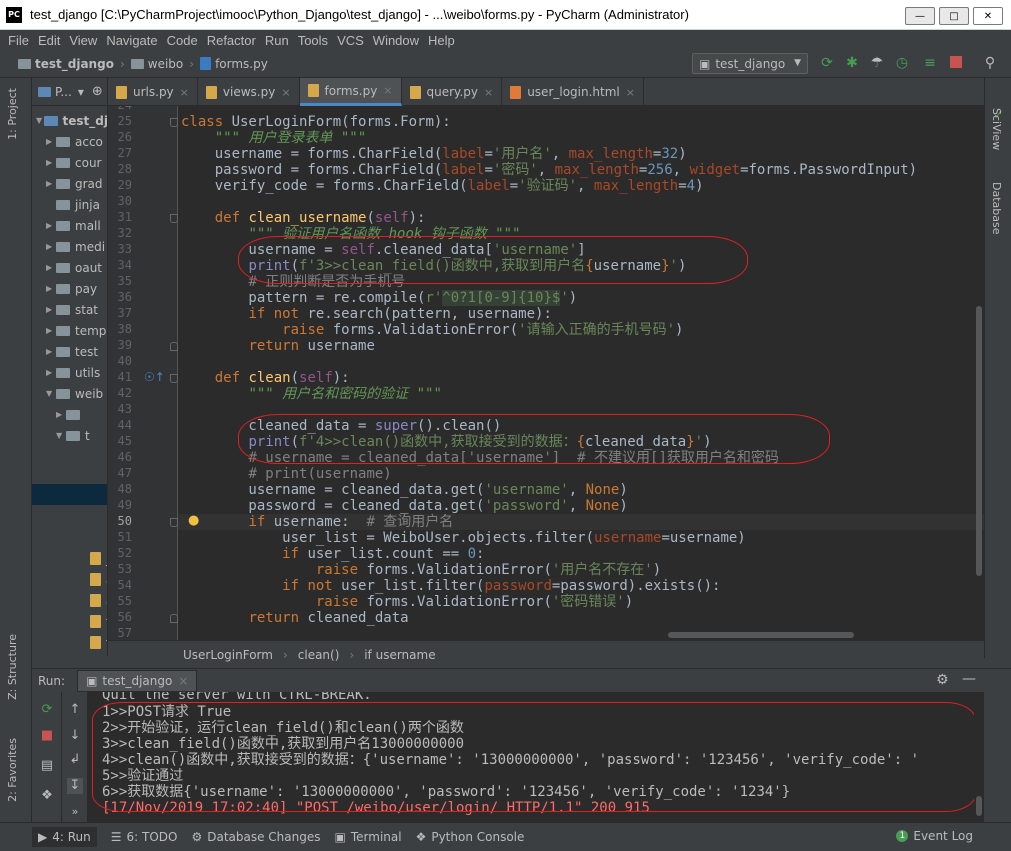  I want to click on scroll-to-end-icon: ↧, so click(75, 786).